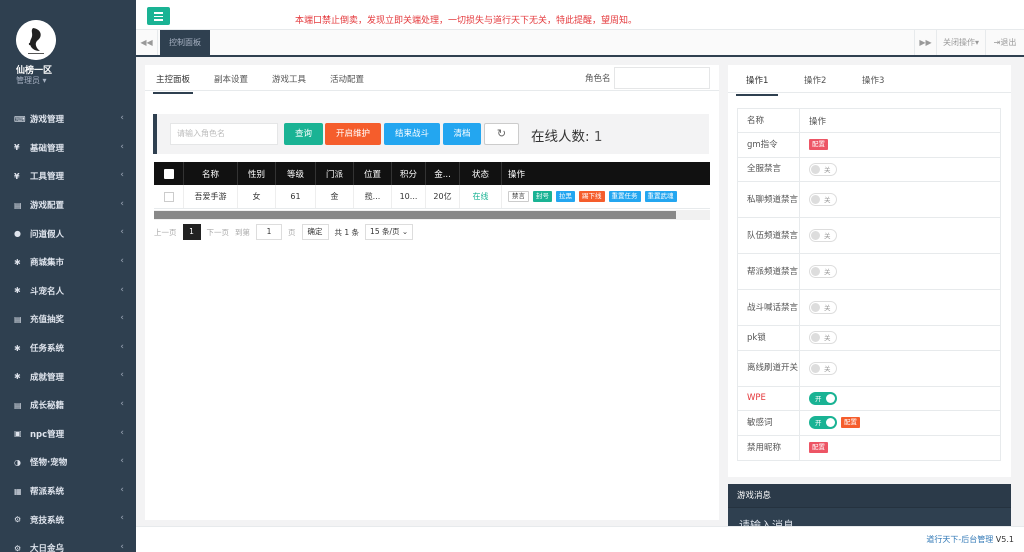 The image size is (1024, 552). I want to click on sidebar-item-7: ▤ 充值抽奖 ‹, so click(68, 319).